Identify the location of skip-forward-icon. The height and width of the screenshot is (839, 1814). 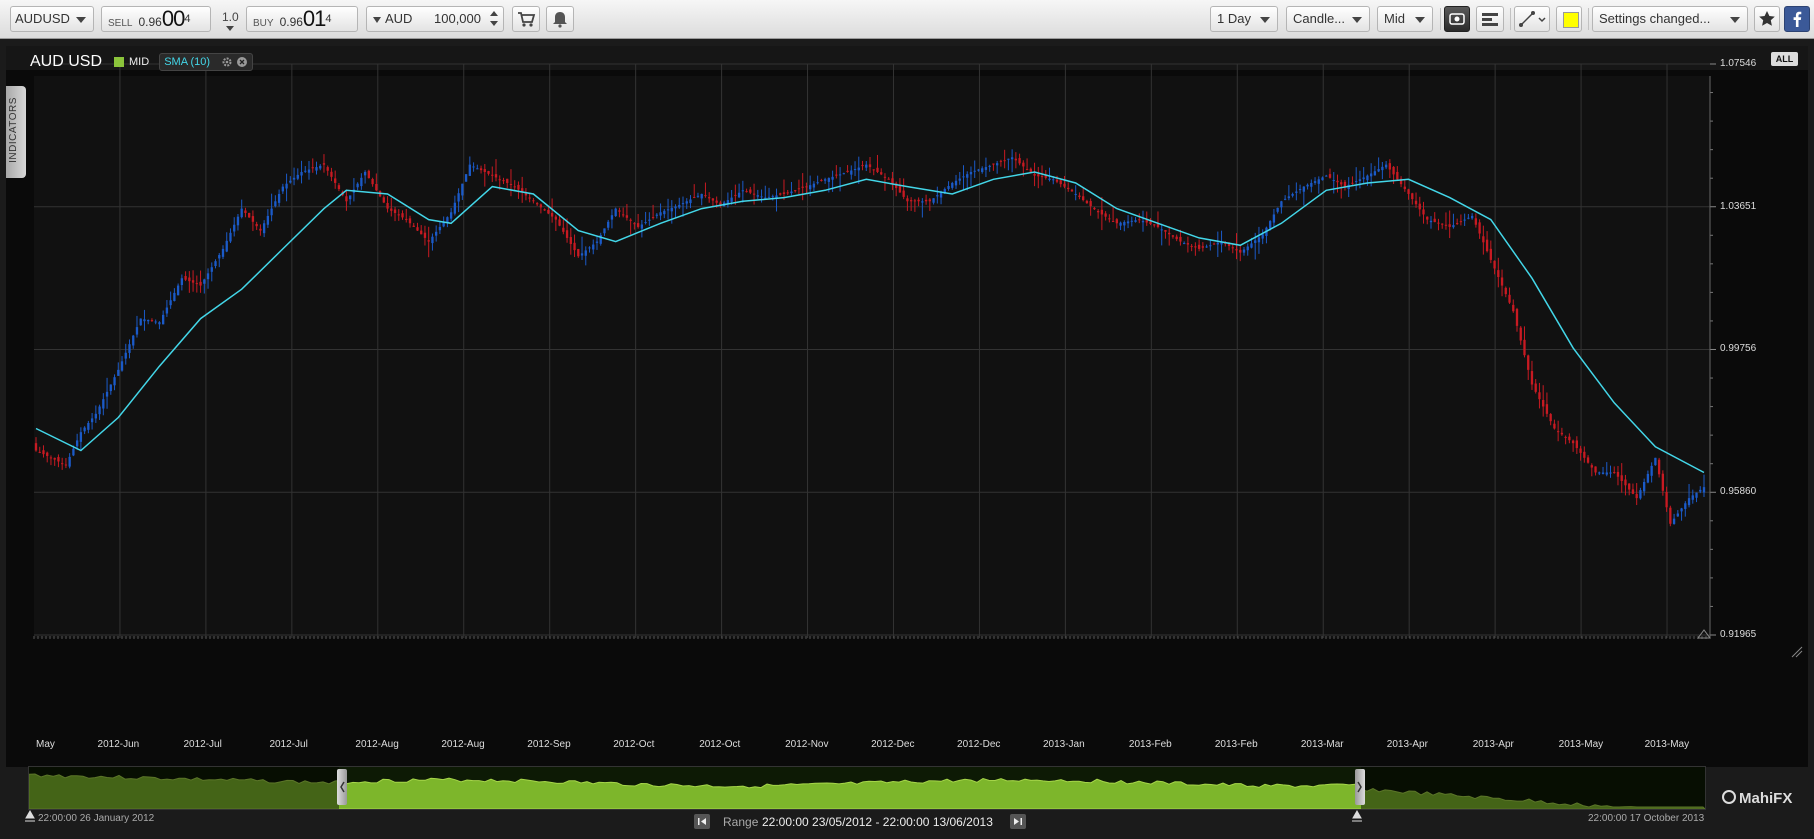
(1018, 821).